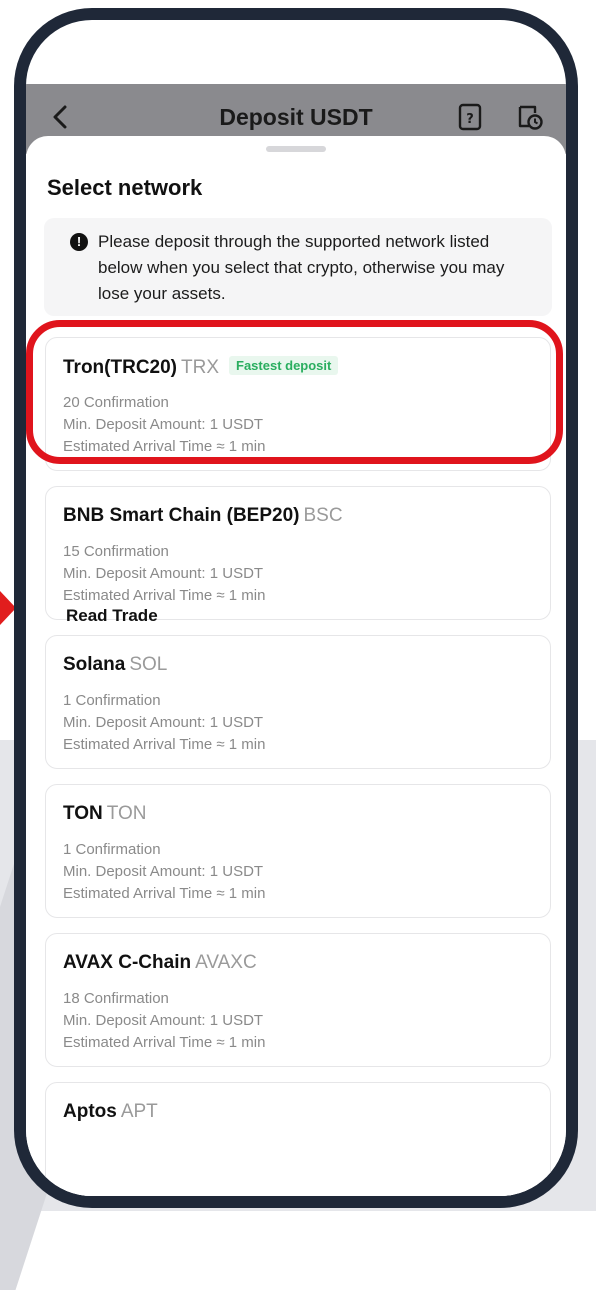  I want to click on network-code: TON, so click(126, 813).